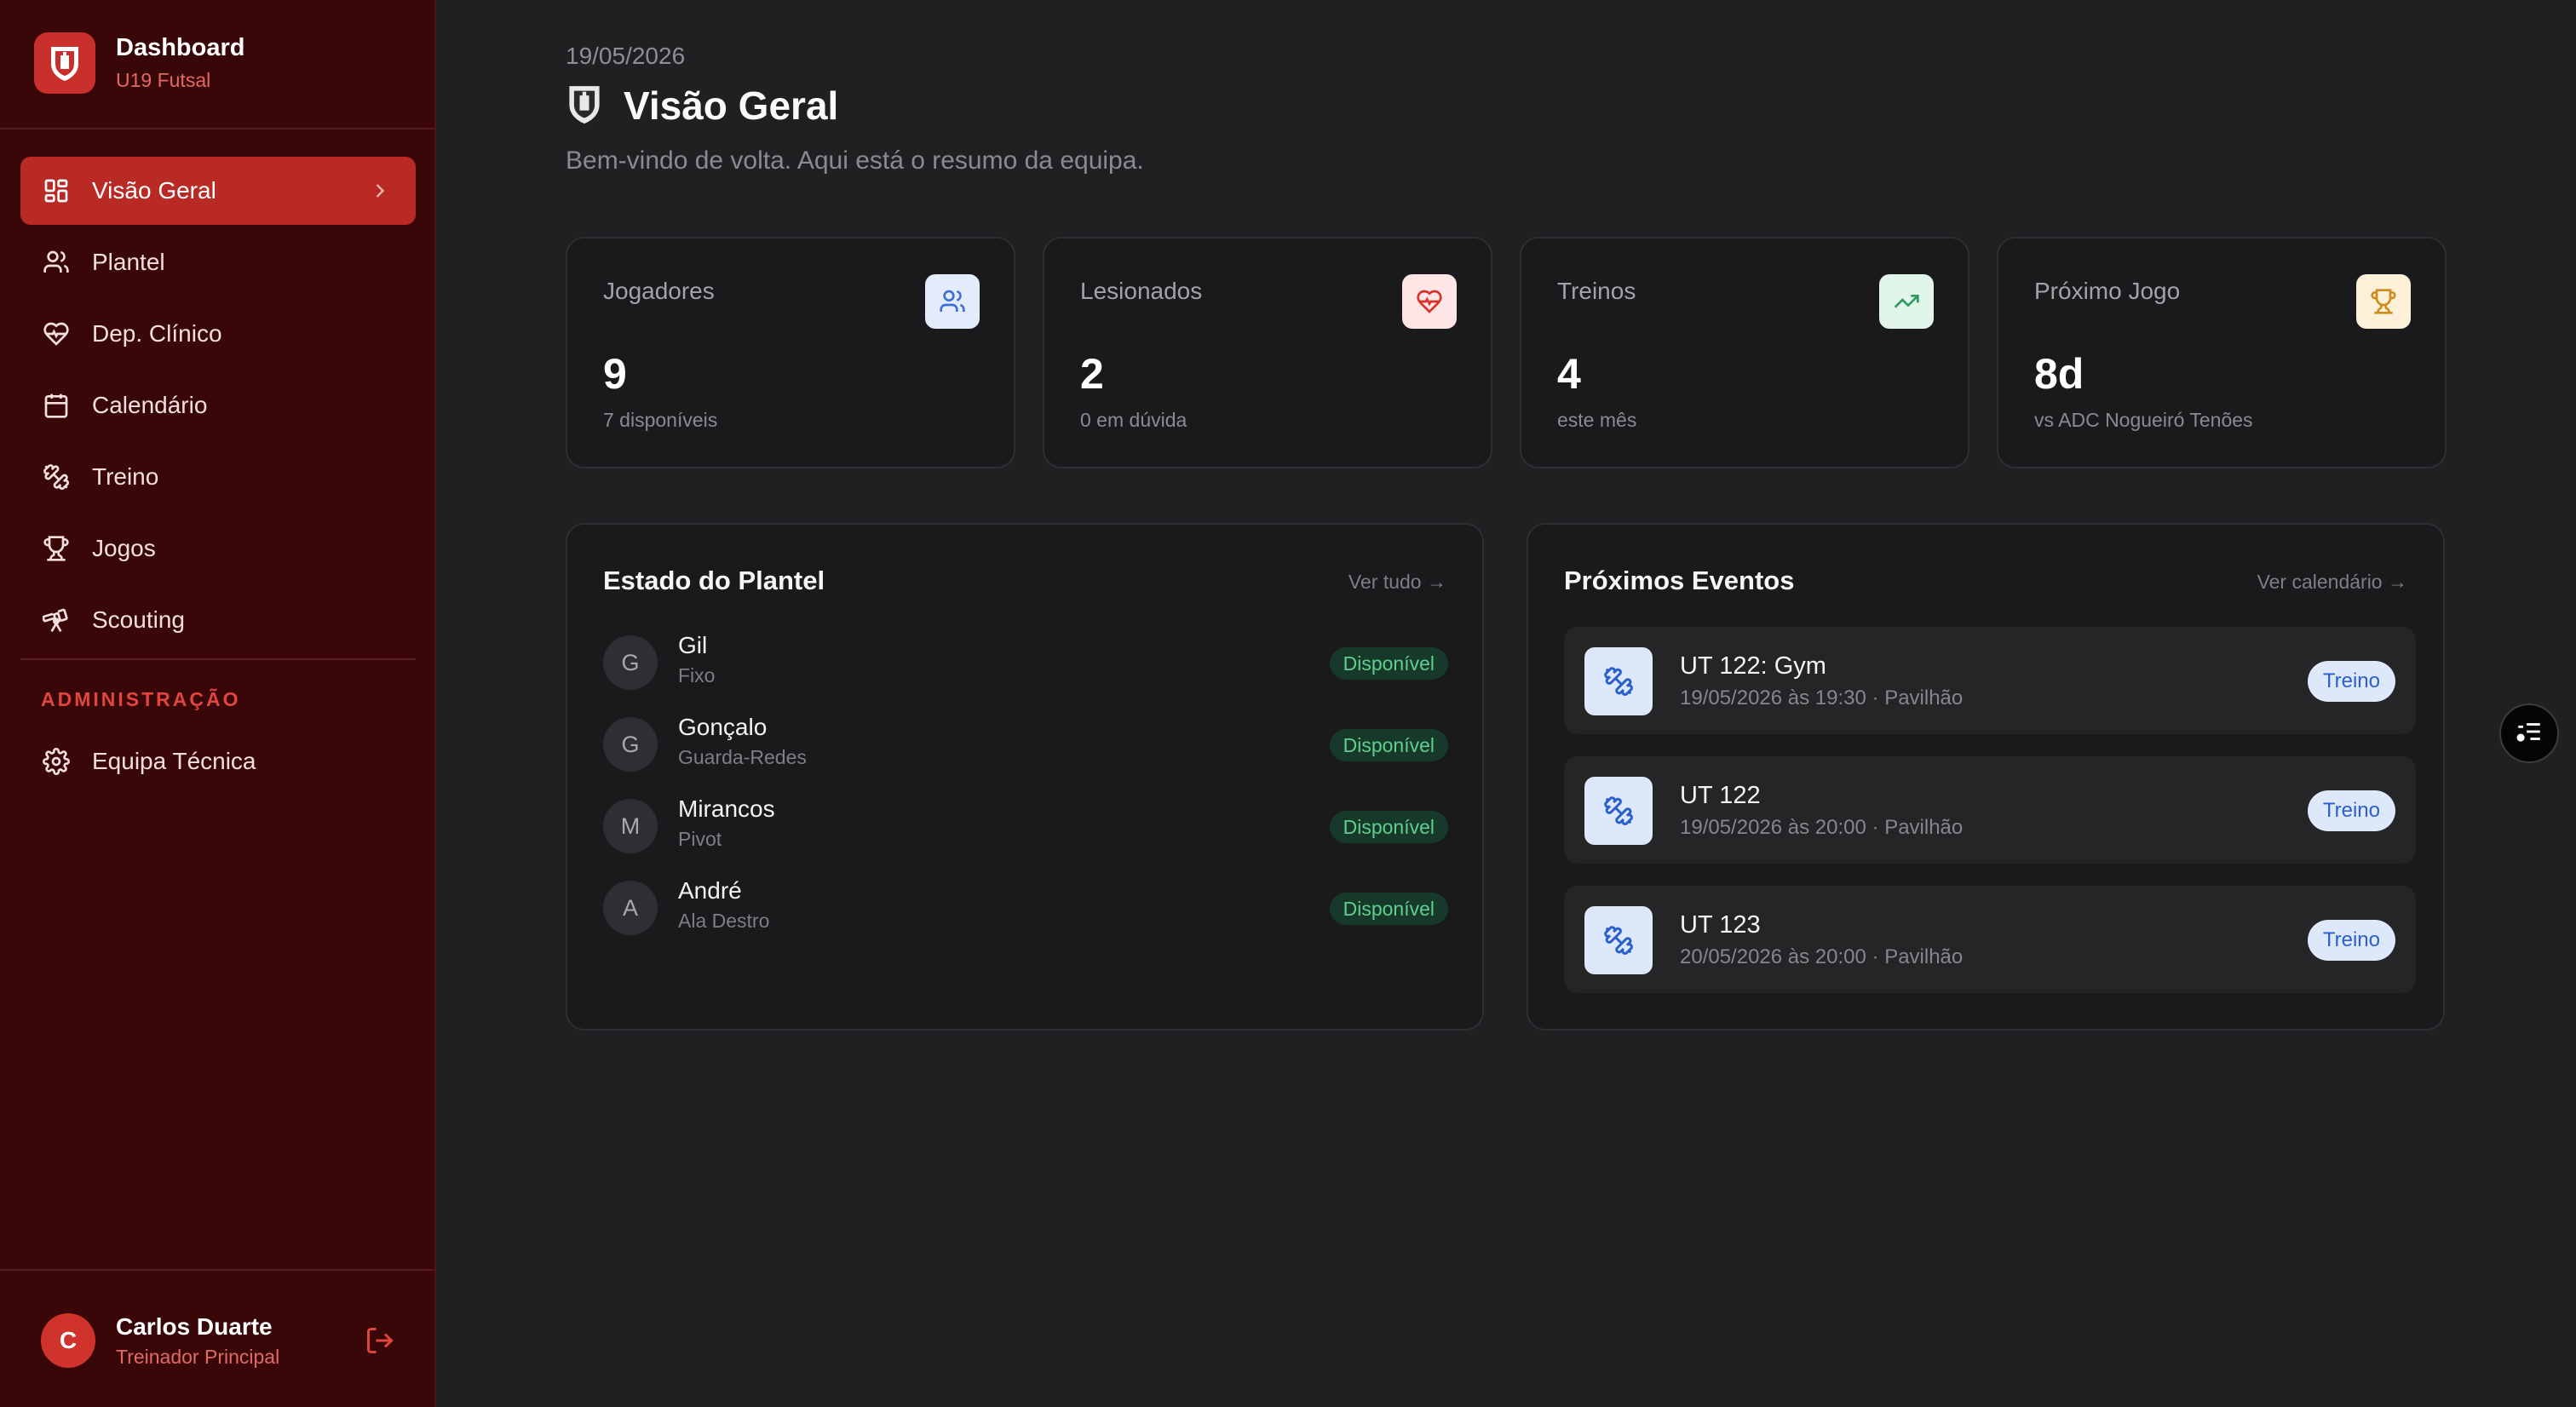 This screenshot has width=2576, height=1407. I want to click on event-details: 19/05/2026 às 19:30 · Pavilhão, so click(1822, 697).